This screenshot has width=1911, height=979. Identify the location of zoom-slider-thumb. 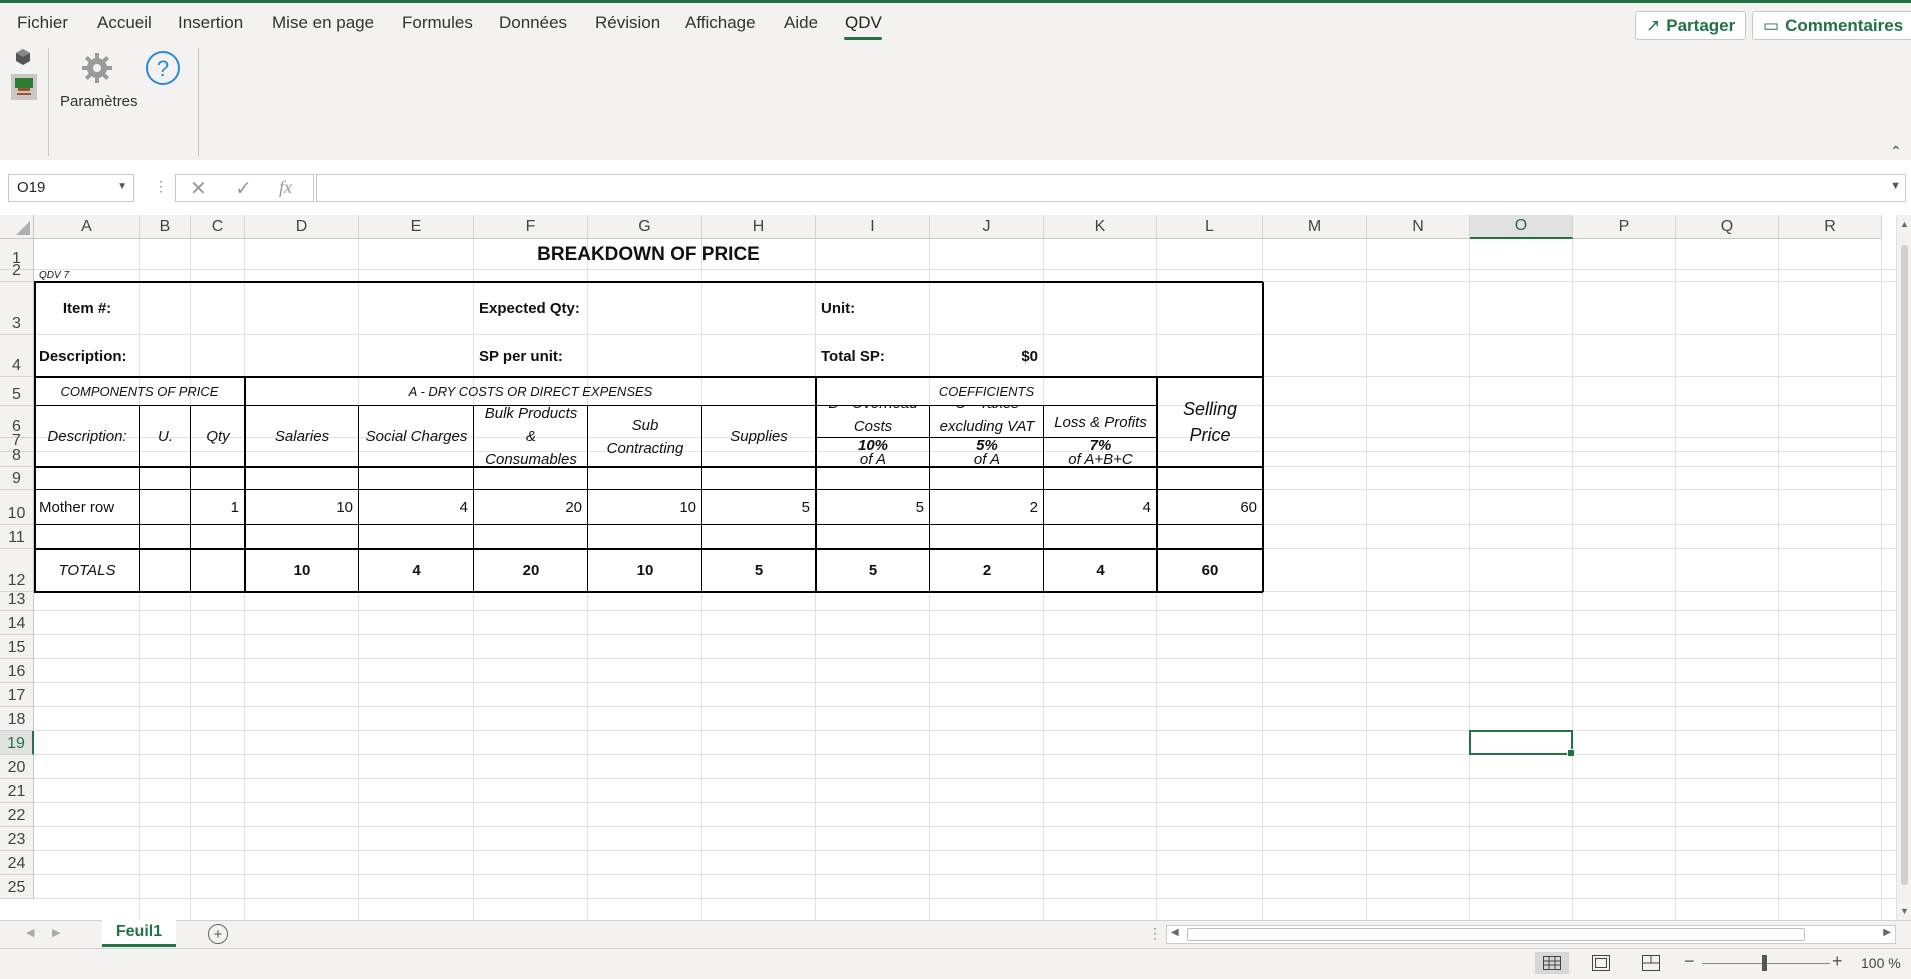
(1764, 963).